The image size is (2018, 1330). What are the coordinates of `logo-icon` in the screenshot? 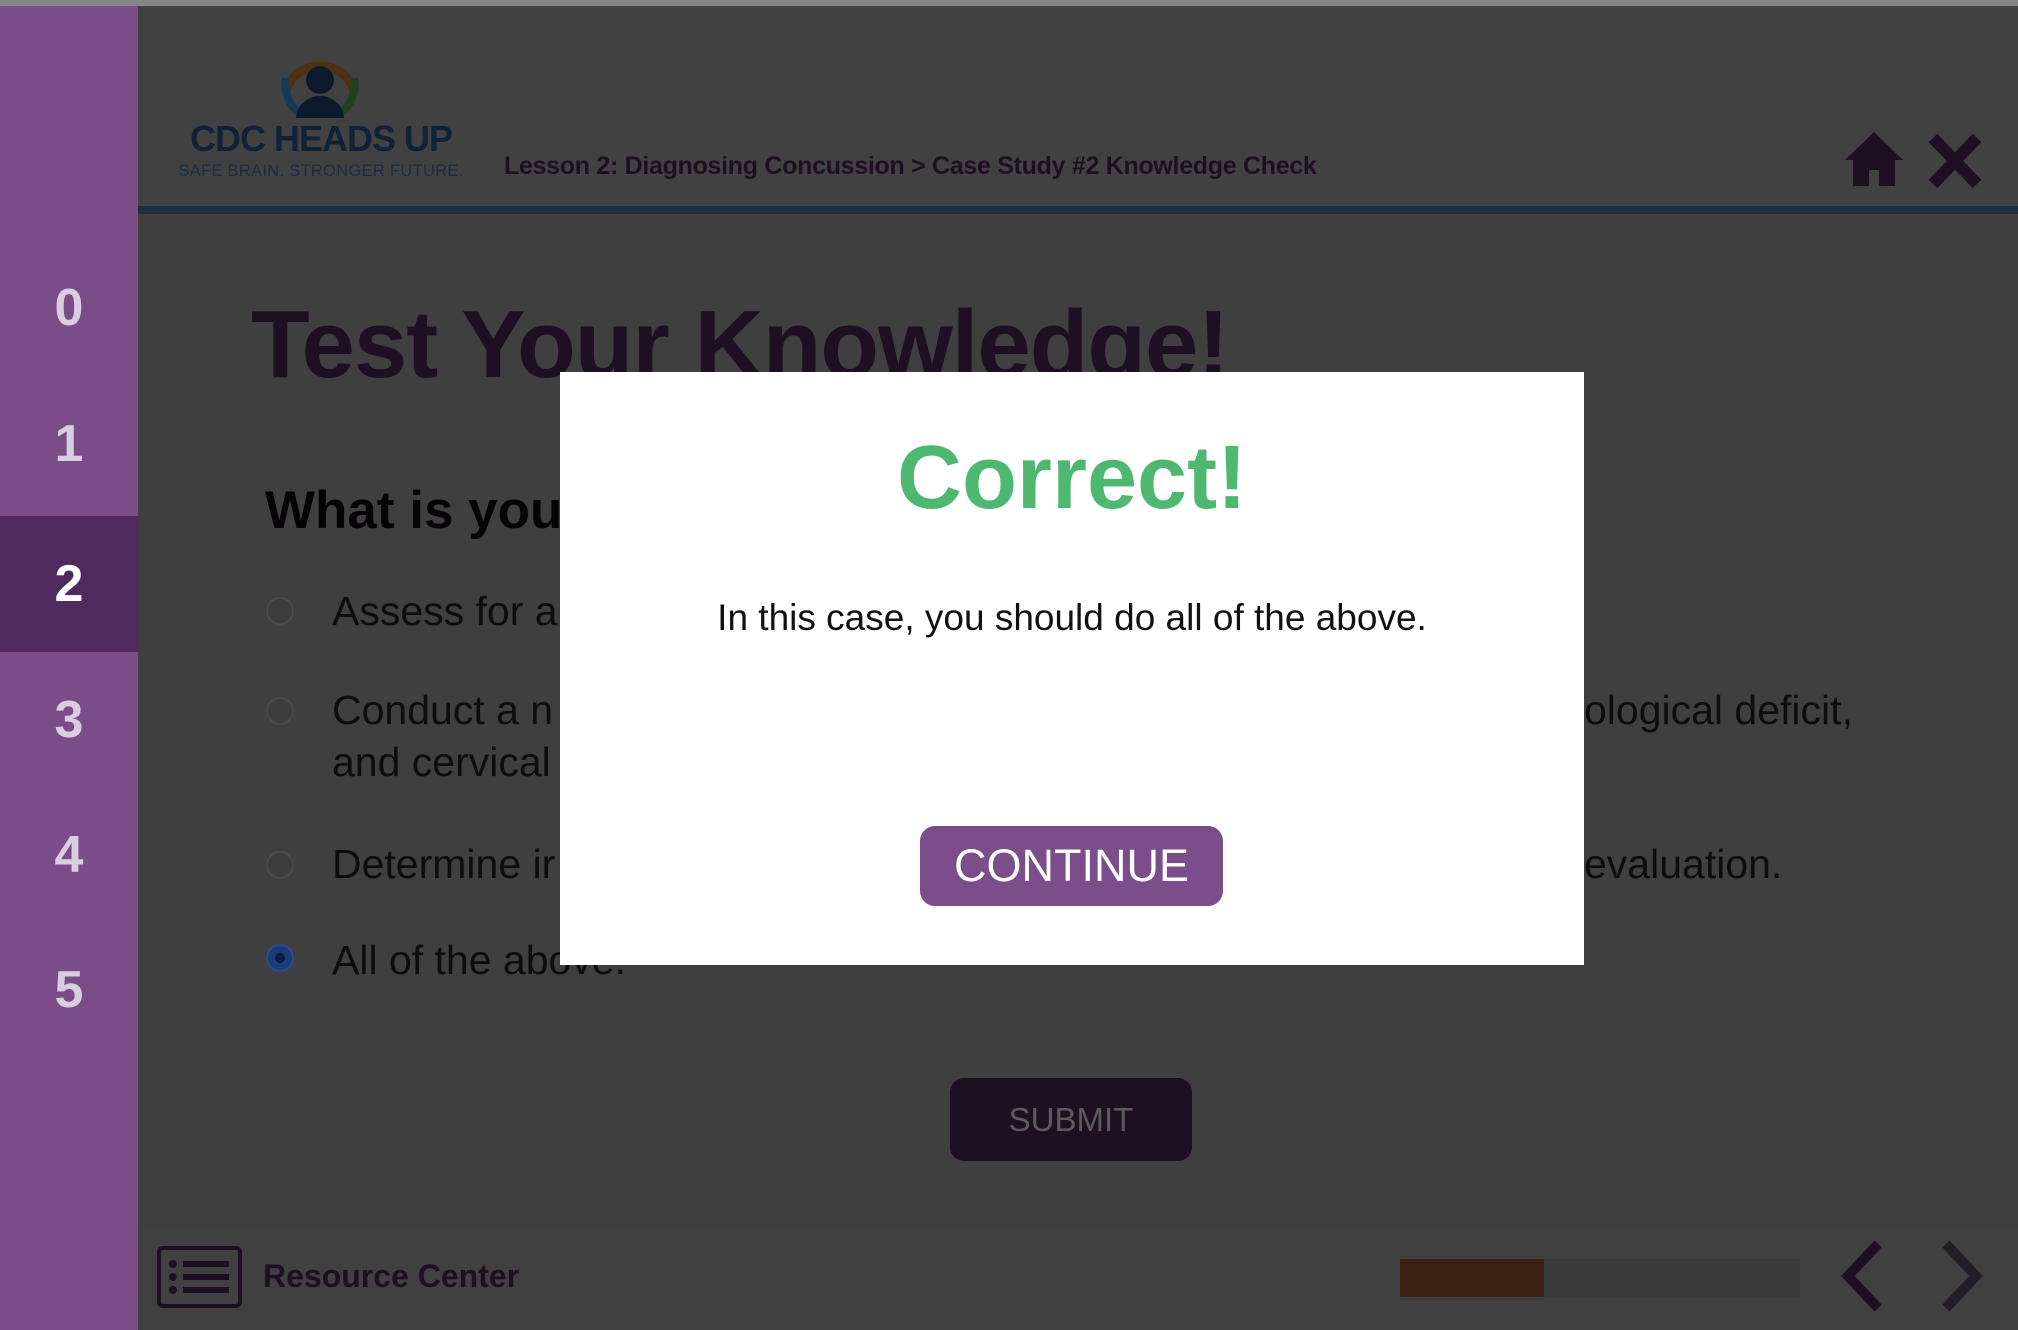 It's located at (320, 89).